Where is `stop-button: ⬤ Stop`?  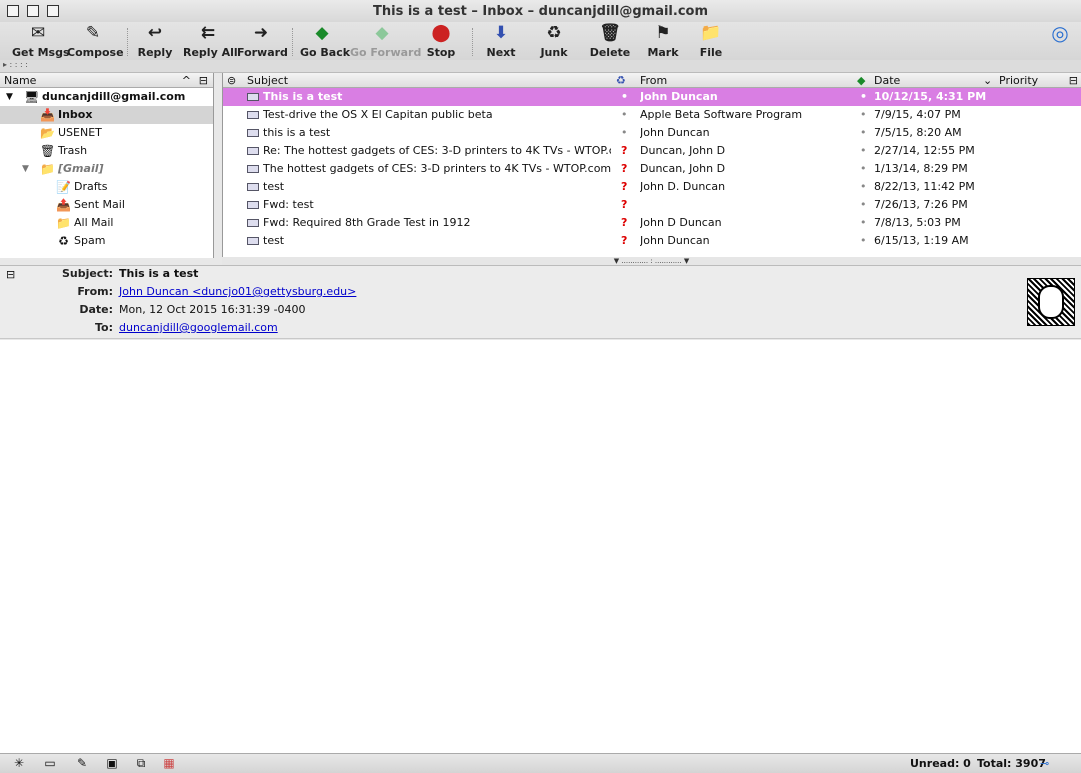
stop-button: ⬤ Stop is located at coordinates (441, 41).